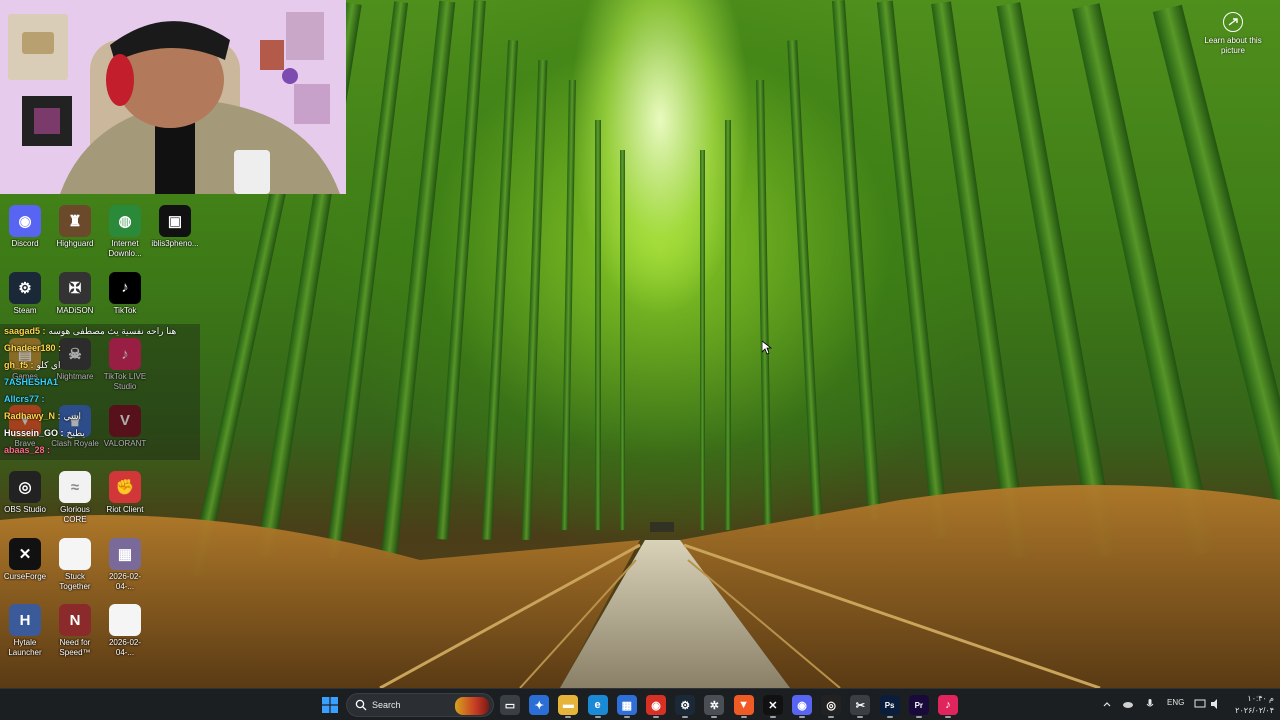  Describe the element at coordinates (1216, 704) in the screenshot. I see `volume-icon` at that location.